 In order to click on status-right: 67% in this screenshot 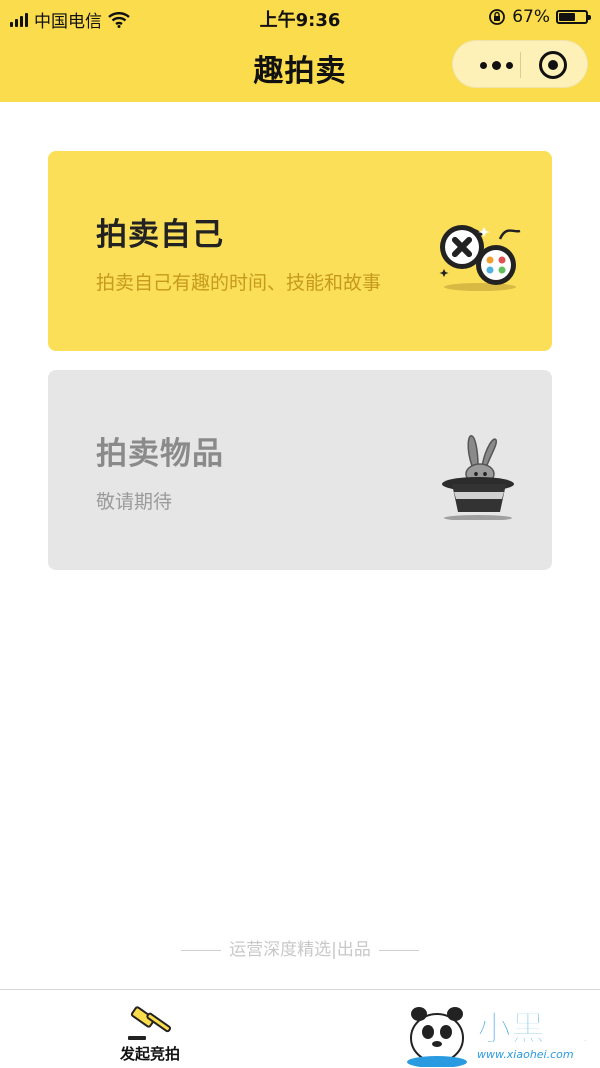, I will do `click(539, 17)`.